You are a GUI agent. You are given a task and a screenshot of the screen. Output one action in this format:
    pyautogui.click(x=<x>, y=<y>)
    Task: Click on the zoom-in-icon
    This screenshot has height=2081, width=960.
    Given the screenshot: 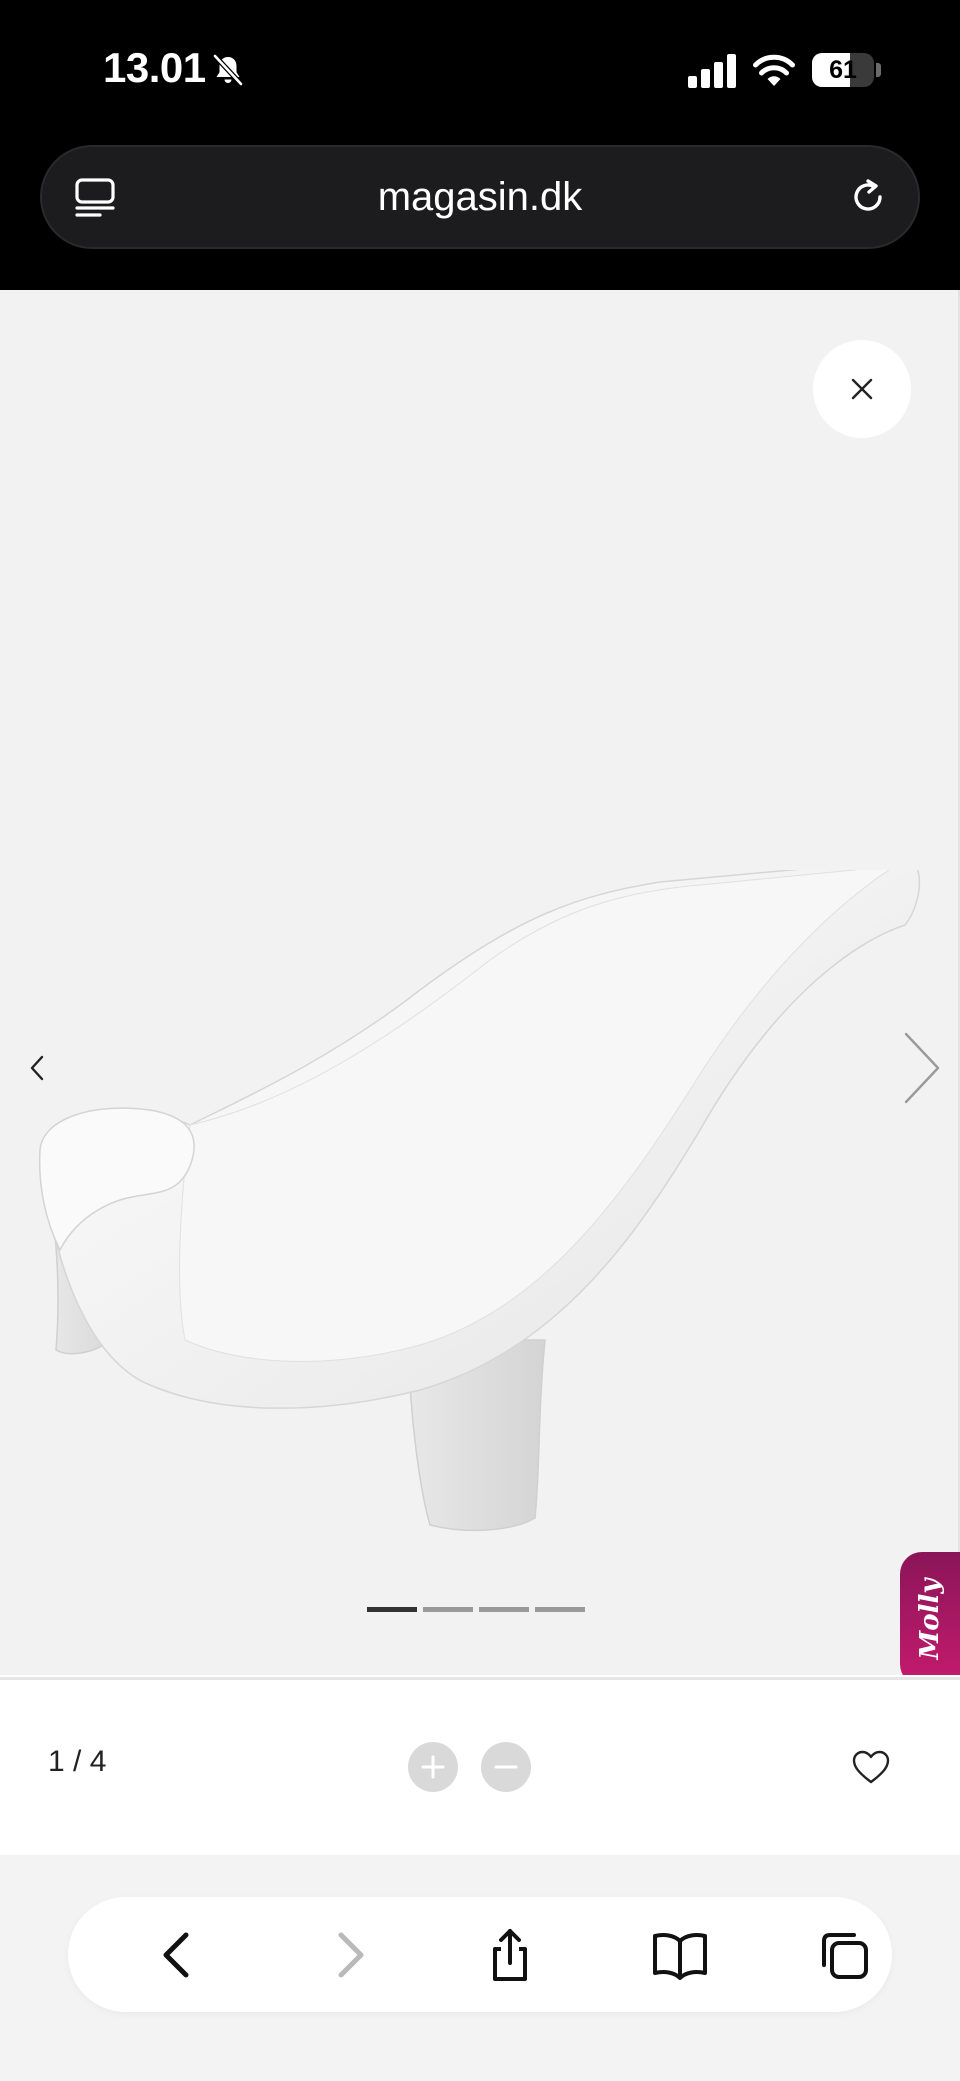 What is the action you would take?
    pyautogui.click(x=433, y=1767)
    